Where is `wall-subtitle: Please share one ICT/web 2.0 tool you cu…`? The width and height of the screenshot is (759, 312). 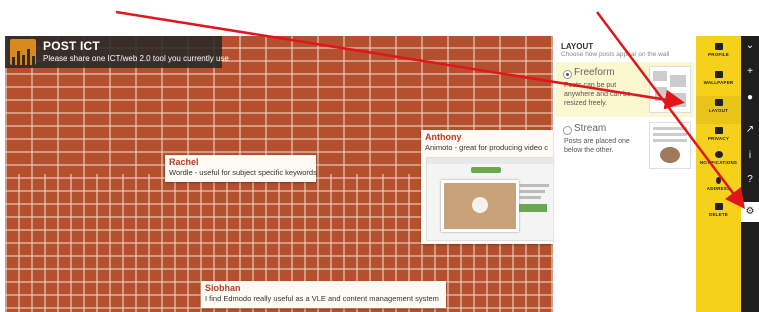 wall-subtitle: Please share one ICT/web 2.0 tool you cu… is located at coordinates (136, 58).